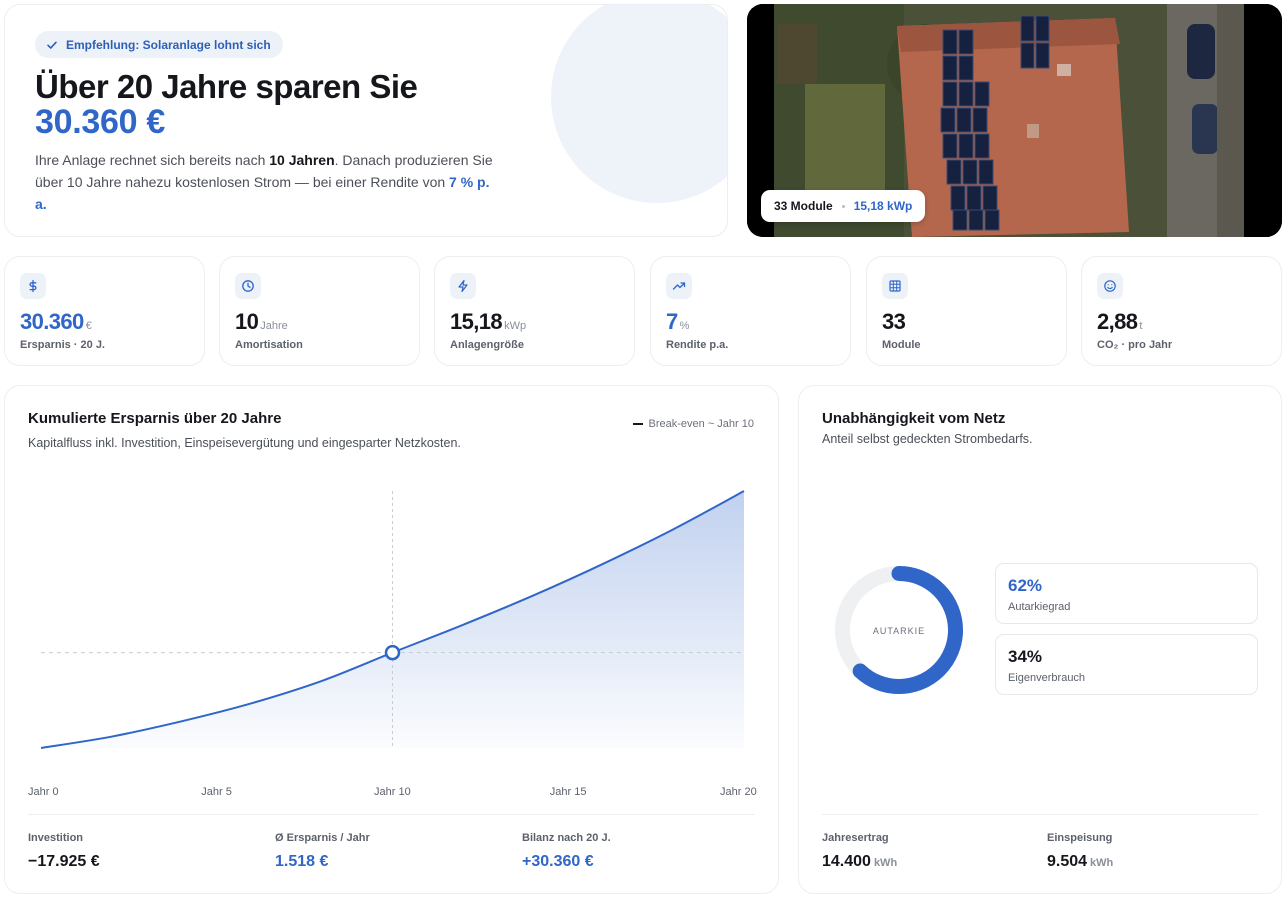 This screenshot has height=898, width=1285. What do you see at coordinates (56, 838) in the screenshot?
I see `stat-label: Investition` at bounding box center [56, 838].